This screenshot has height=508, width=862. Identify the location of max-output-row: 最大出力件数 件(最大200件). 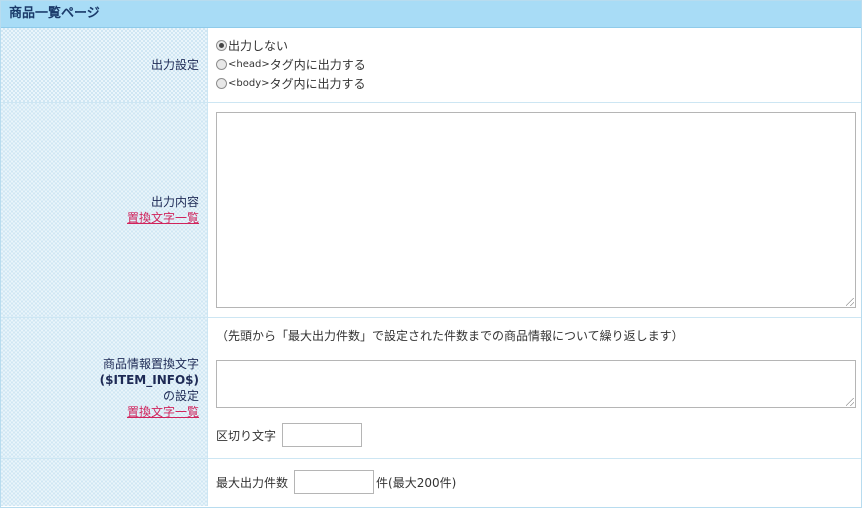
(431, 482).